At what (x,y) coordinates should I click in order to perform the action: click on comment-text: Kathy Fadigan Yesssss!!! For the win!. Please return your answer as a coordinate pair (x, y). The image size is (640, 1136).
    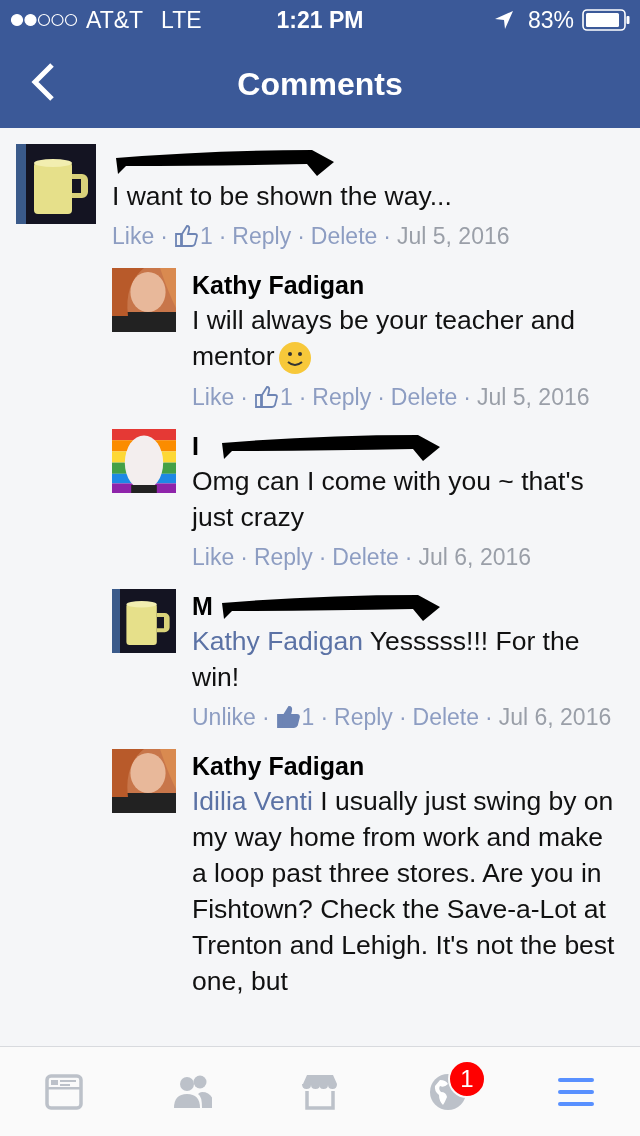
    Looking at the image, I should click on (386, 659).